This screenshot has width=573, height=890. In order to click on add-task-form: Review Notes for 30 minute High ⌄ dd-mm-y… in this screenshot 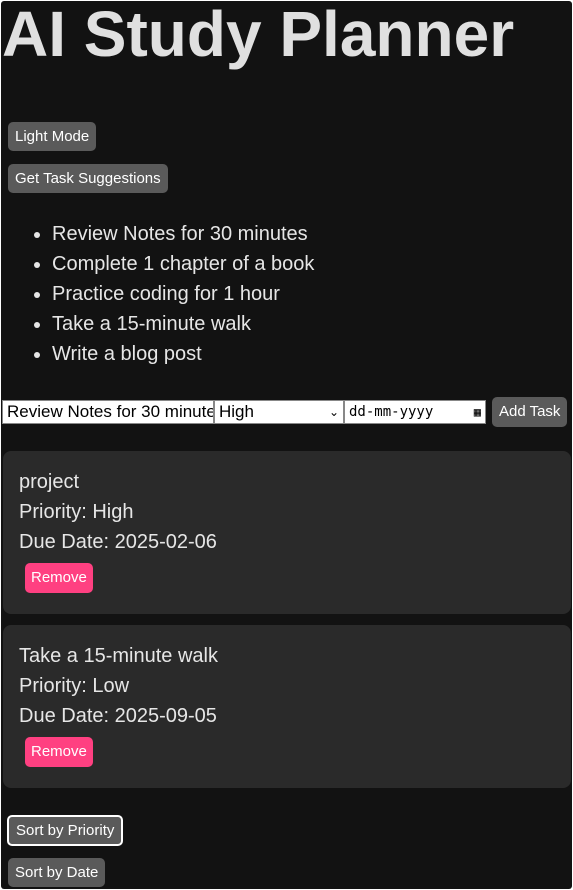, I will do `click(285, 412)`.